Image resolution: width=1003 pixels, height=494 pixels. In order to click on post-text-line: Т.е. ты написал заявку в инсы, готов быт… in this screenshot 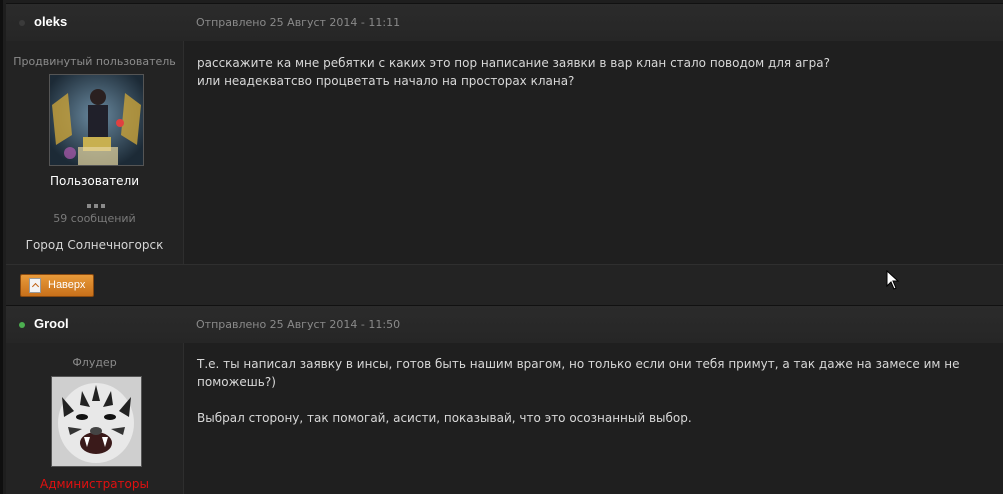, I will do `click(578, 373)`.